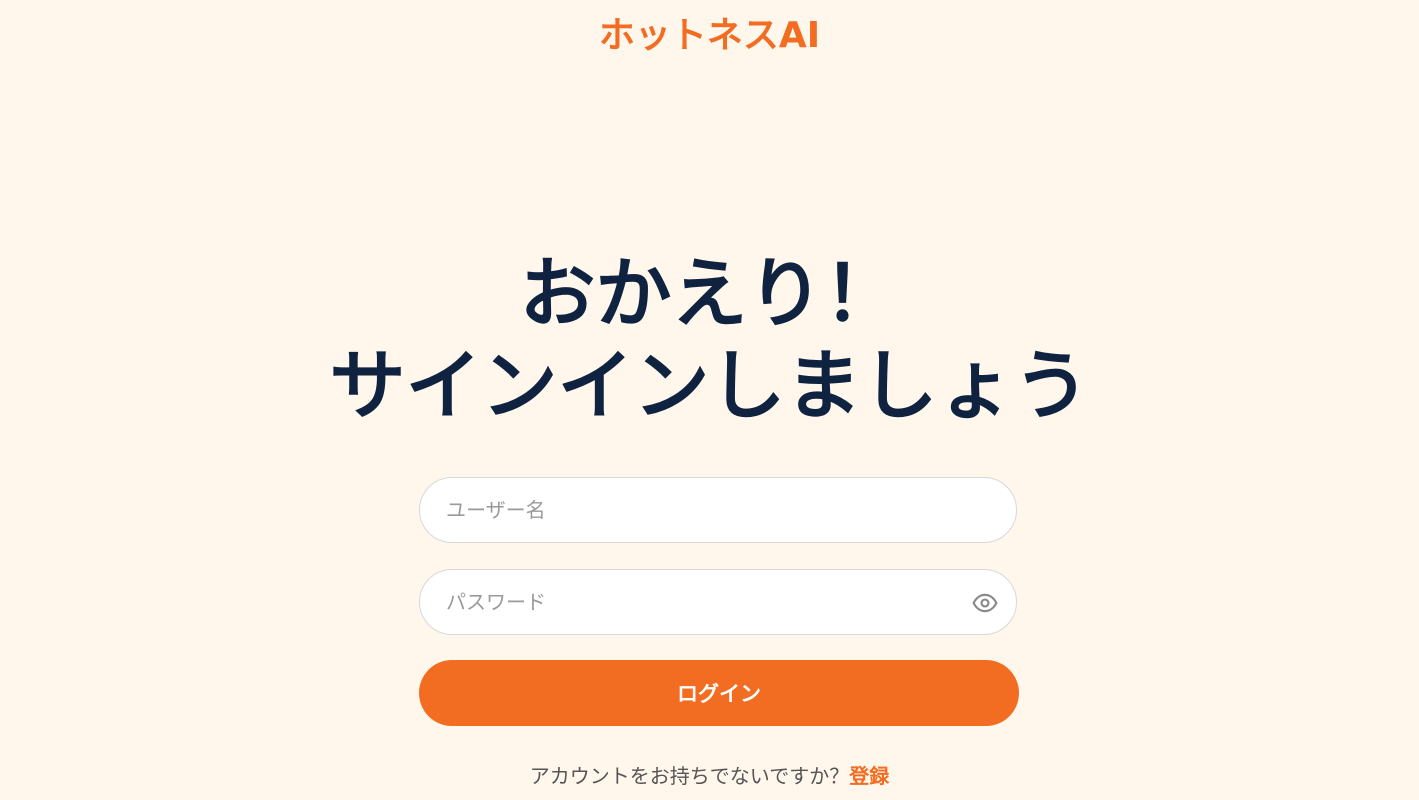  Describe the element at coordinates (709, 293) in the screenshot. I see `page-title-line-1: おかえり！` at that location.